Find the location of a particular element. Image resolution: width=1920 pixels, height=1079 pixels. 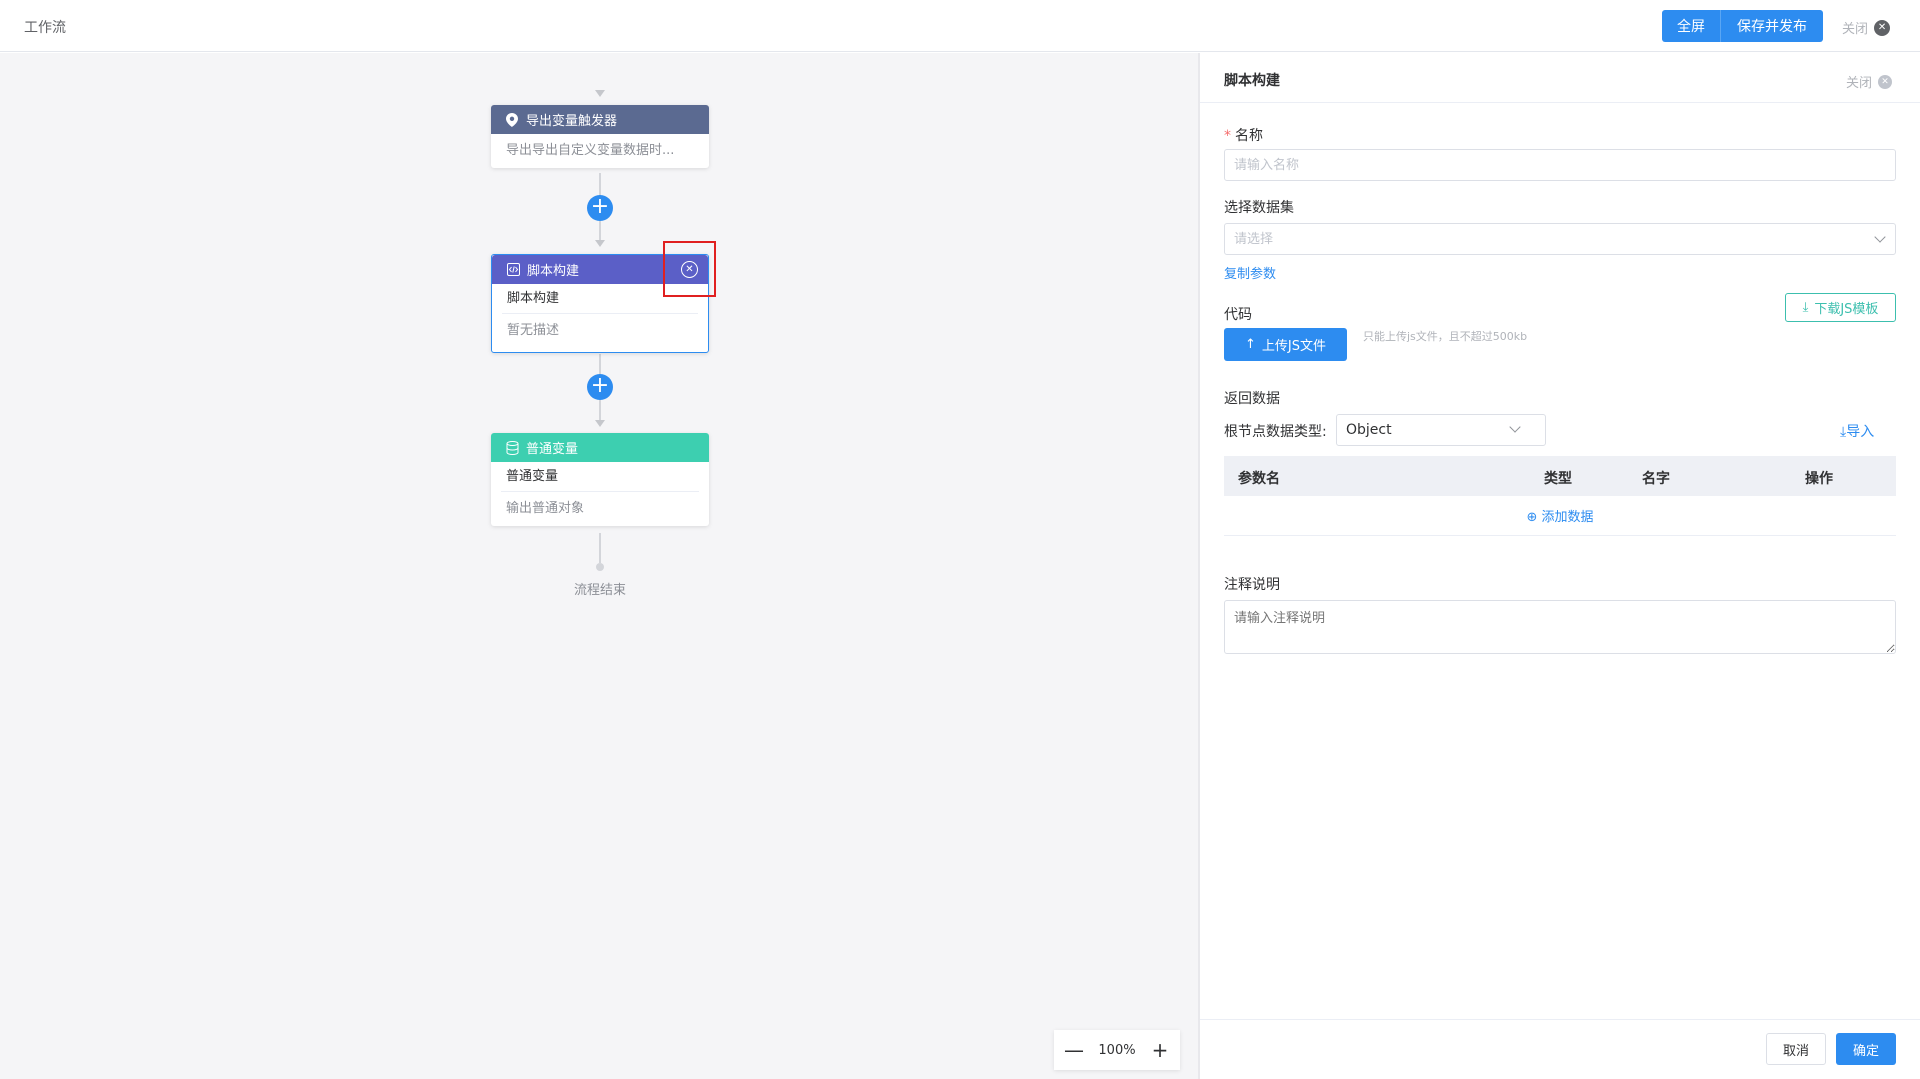

zoom-control: — 100% + is located at coordinates (1117, 1050).